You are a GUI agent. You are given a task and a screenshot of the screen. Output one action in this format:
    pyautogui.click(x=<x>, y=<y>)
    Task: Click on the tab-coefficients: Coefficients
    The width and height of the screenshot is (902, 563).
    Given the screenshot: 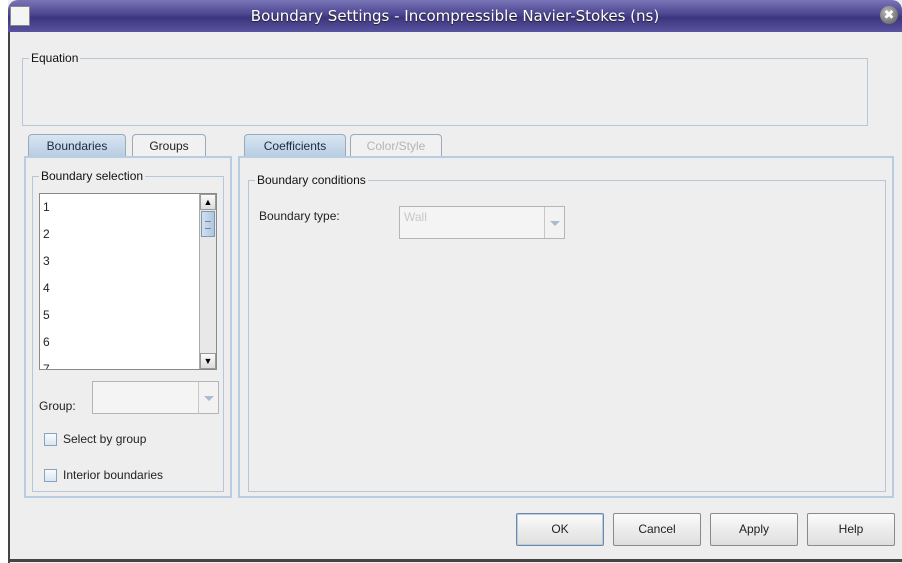 What is the action you would take?
    pyautogui.click(x=295, y=145)
    